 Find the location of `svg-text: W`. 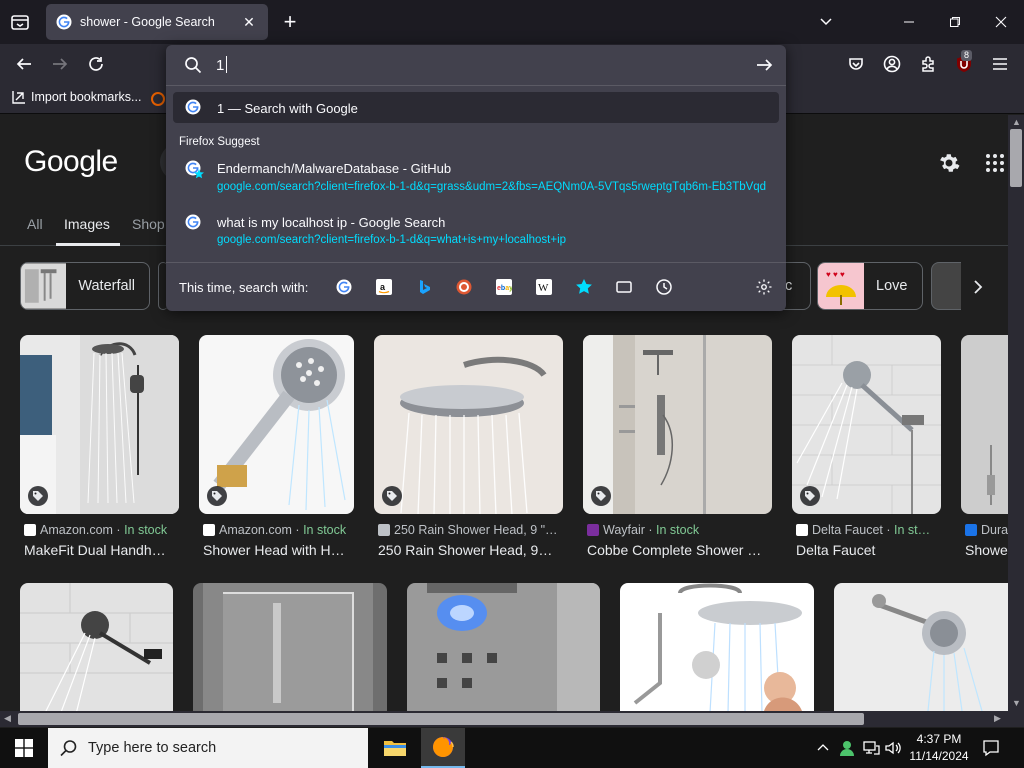

svg-text: W is located at coordinates (543, 288).